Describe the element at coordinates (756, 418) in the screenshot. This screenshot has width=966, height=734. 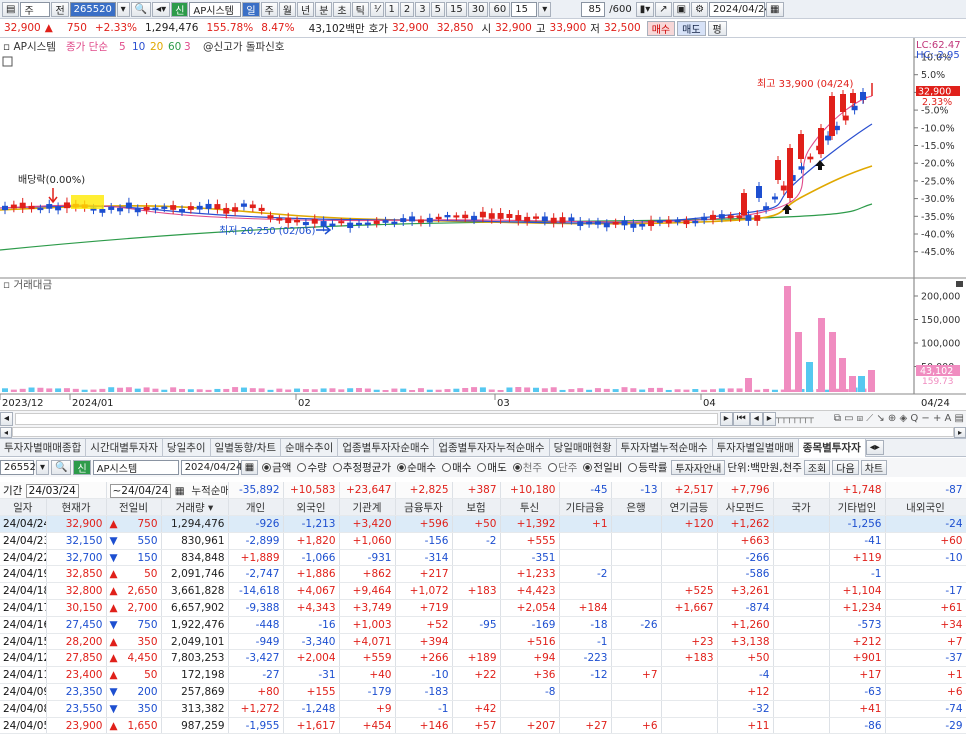
I see `prev-icon: ◂` at that location.